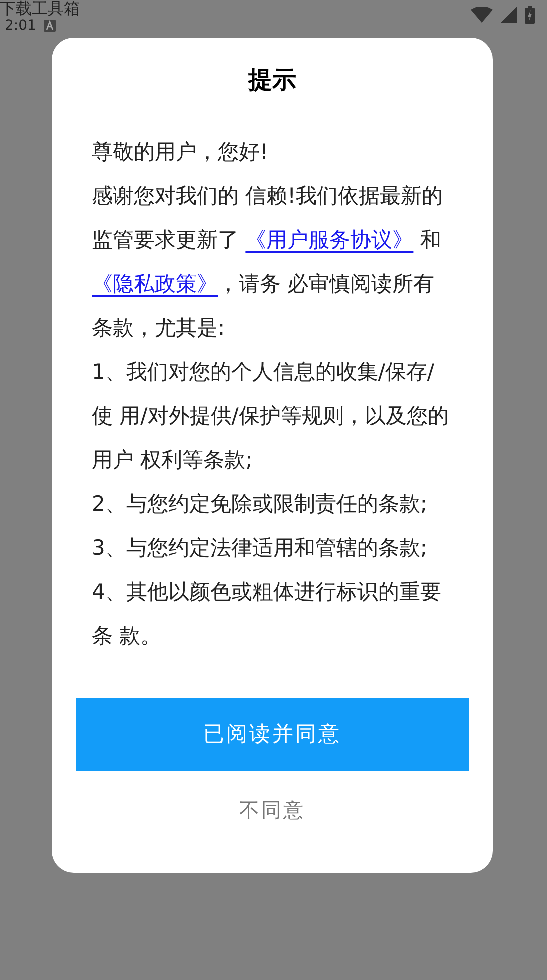 This screenshot has height=980, width=547. What do you see at coordinates (40, 9) in the screenshot?
I see `app-title: 下载工具箱` at bounding box center [40, 9].